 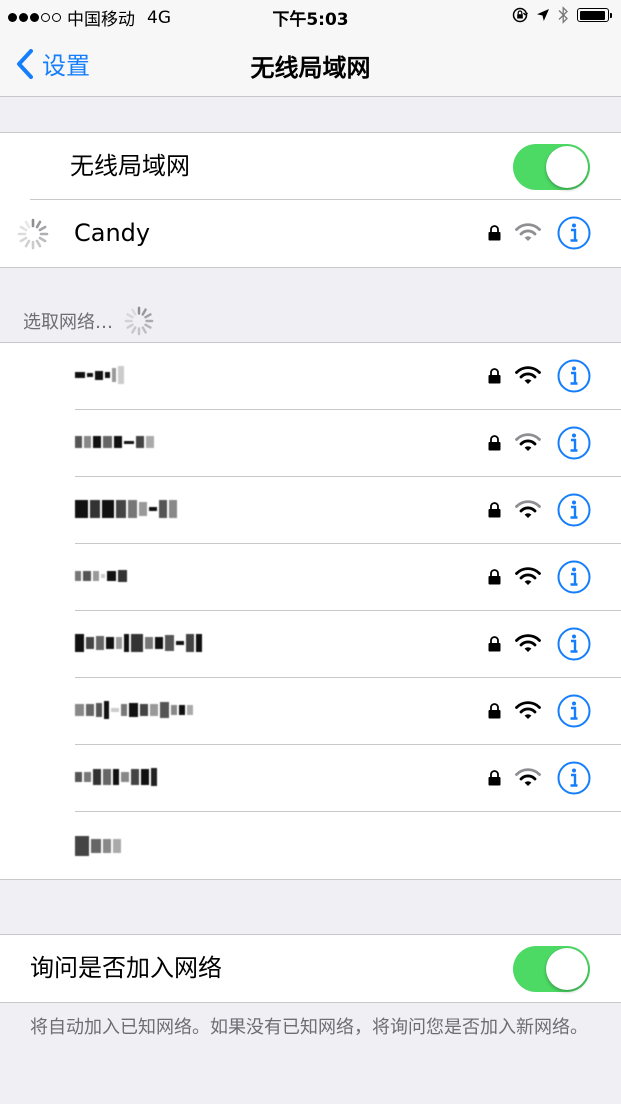 I want to click on ask-to-join-group: 询问是否加入网络, so click(x=310, y=968).